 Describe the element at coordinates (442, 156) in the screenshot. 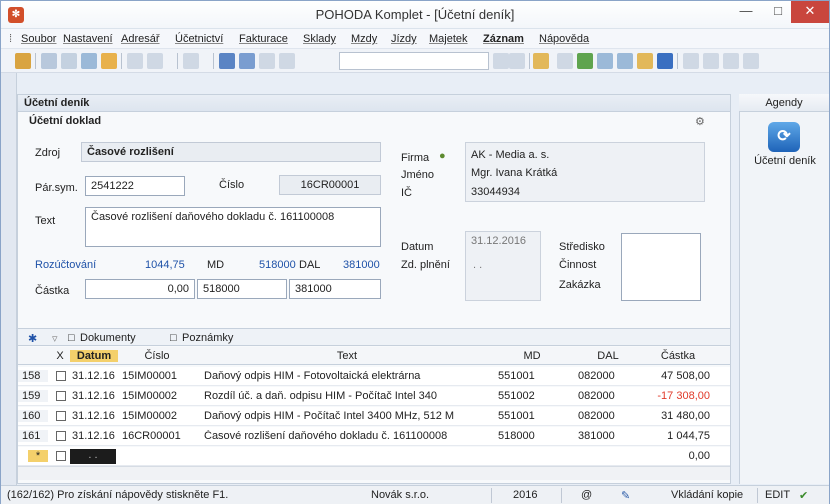

I see `address-book-icon: ●` at that location.